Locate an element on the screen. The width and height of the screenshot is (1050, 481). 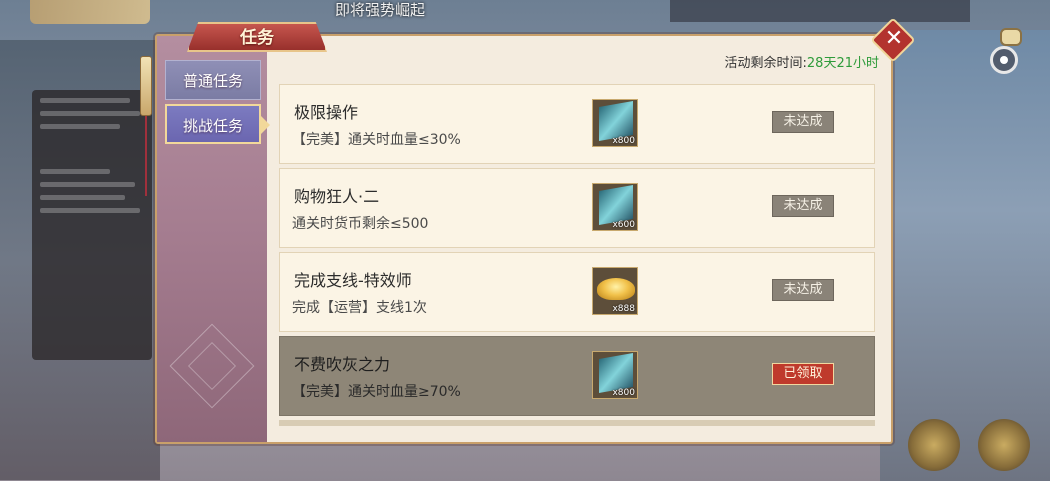
task-row: 极限操作 【完美】通关时血量≤30% x800 未达成 is located at coordinates (577, 124).